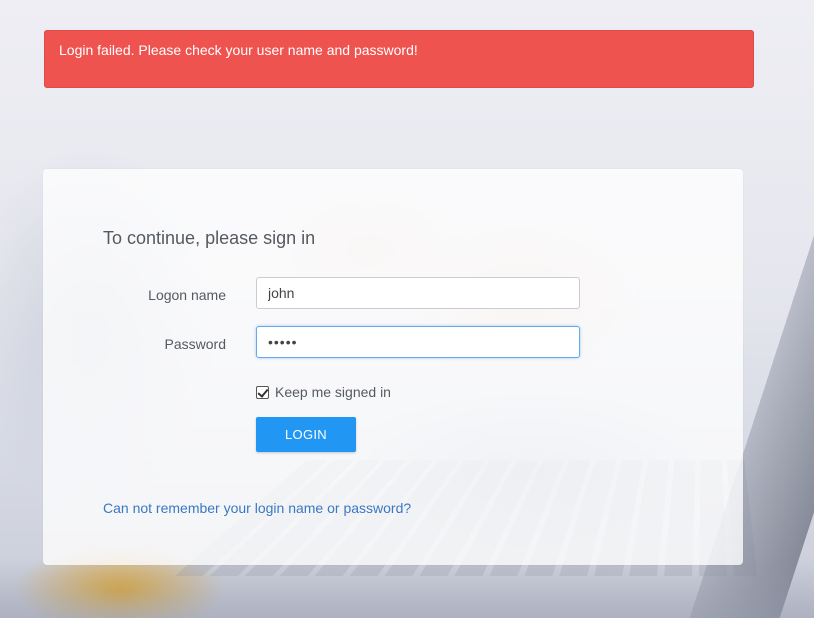 The height and width of the screenshot is (618, 814). I want to click on keep-signed-in-row: Keep me signed in, so click(323, 392).